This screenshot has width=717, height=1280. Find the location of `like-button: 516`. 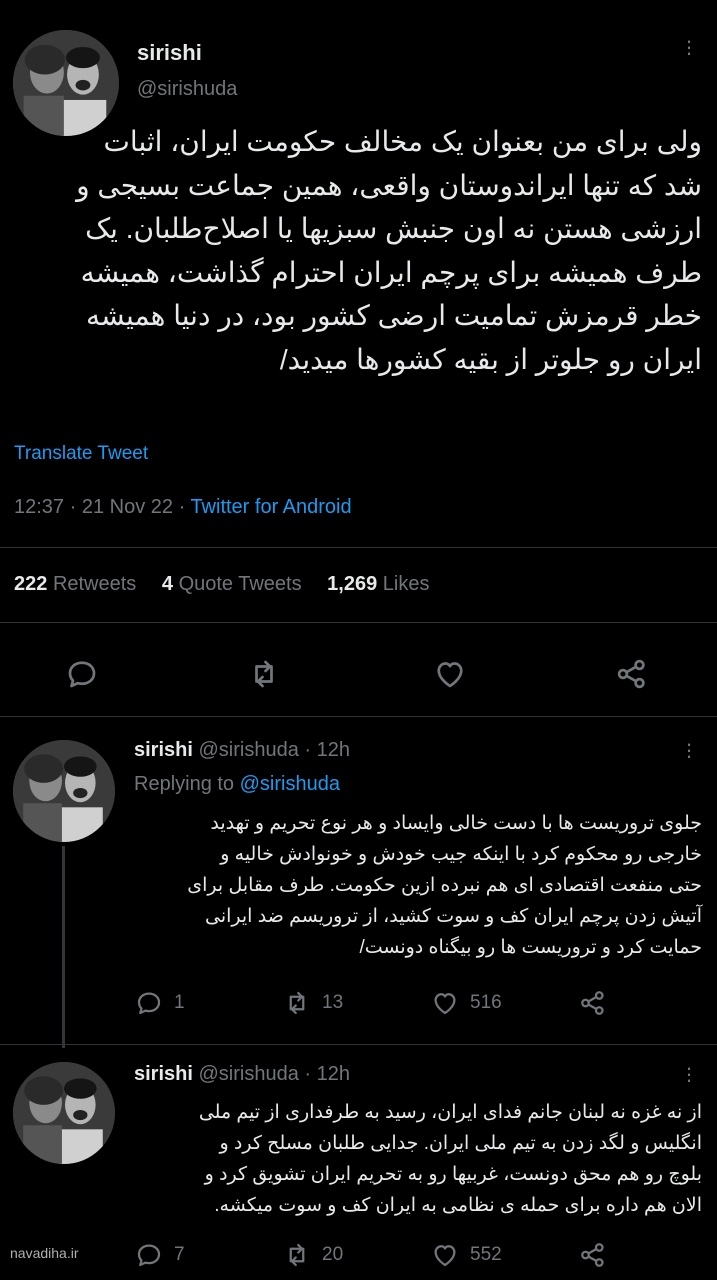

like-button: 516 is located at coordinates (466, 1003).